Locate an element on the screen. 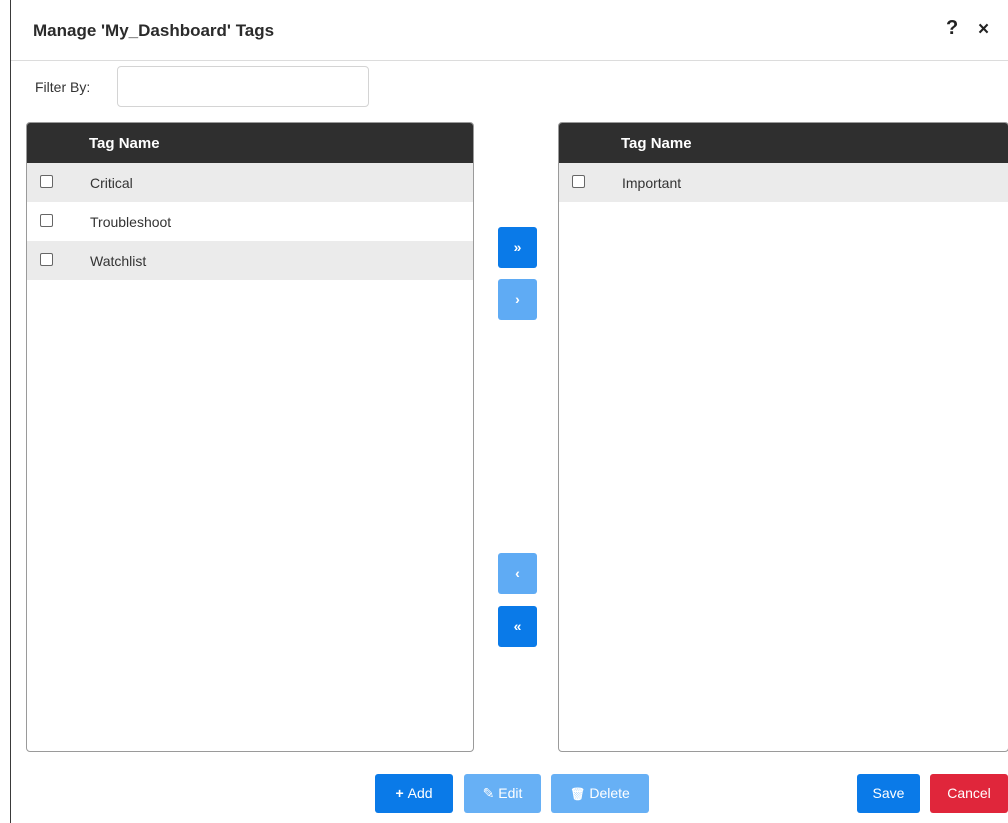 The width and height of the screenshot is (1008, 823). chevron-right-icon: › is located at coordinates (517, 299).